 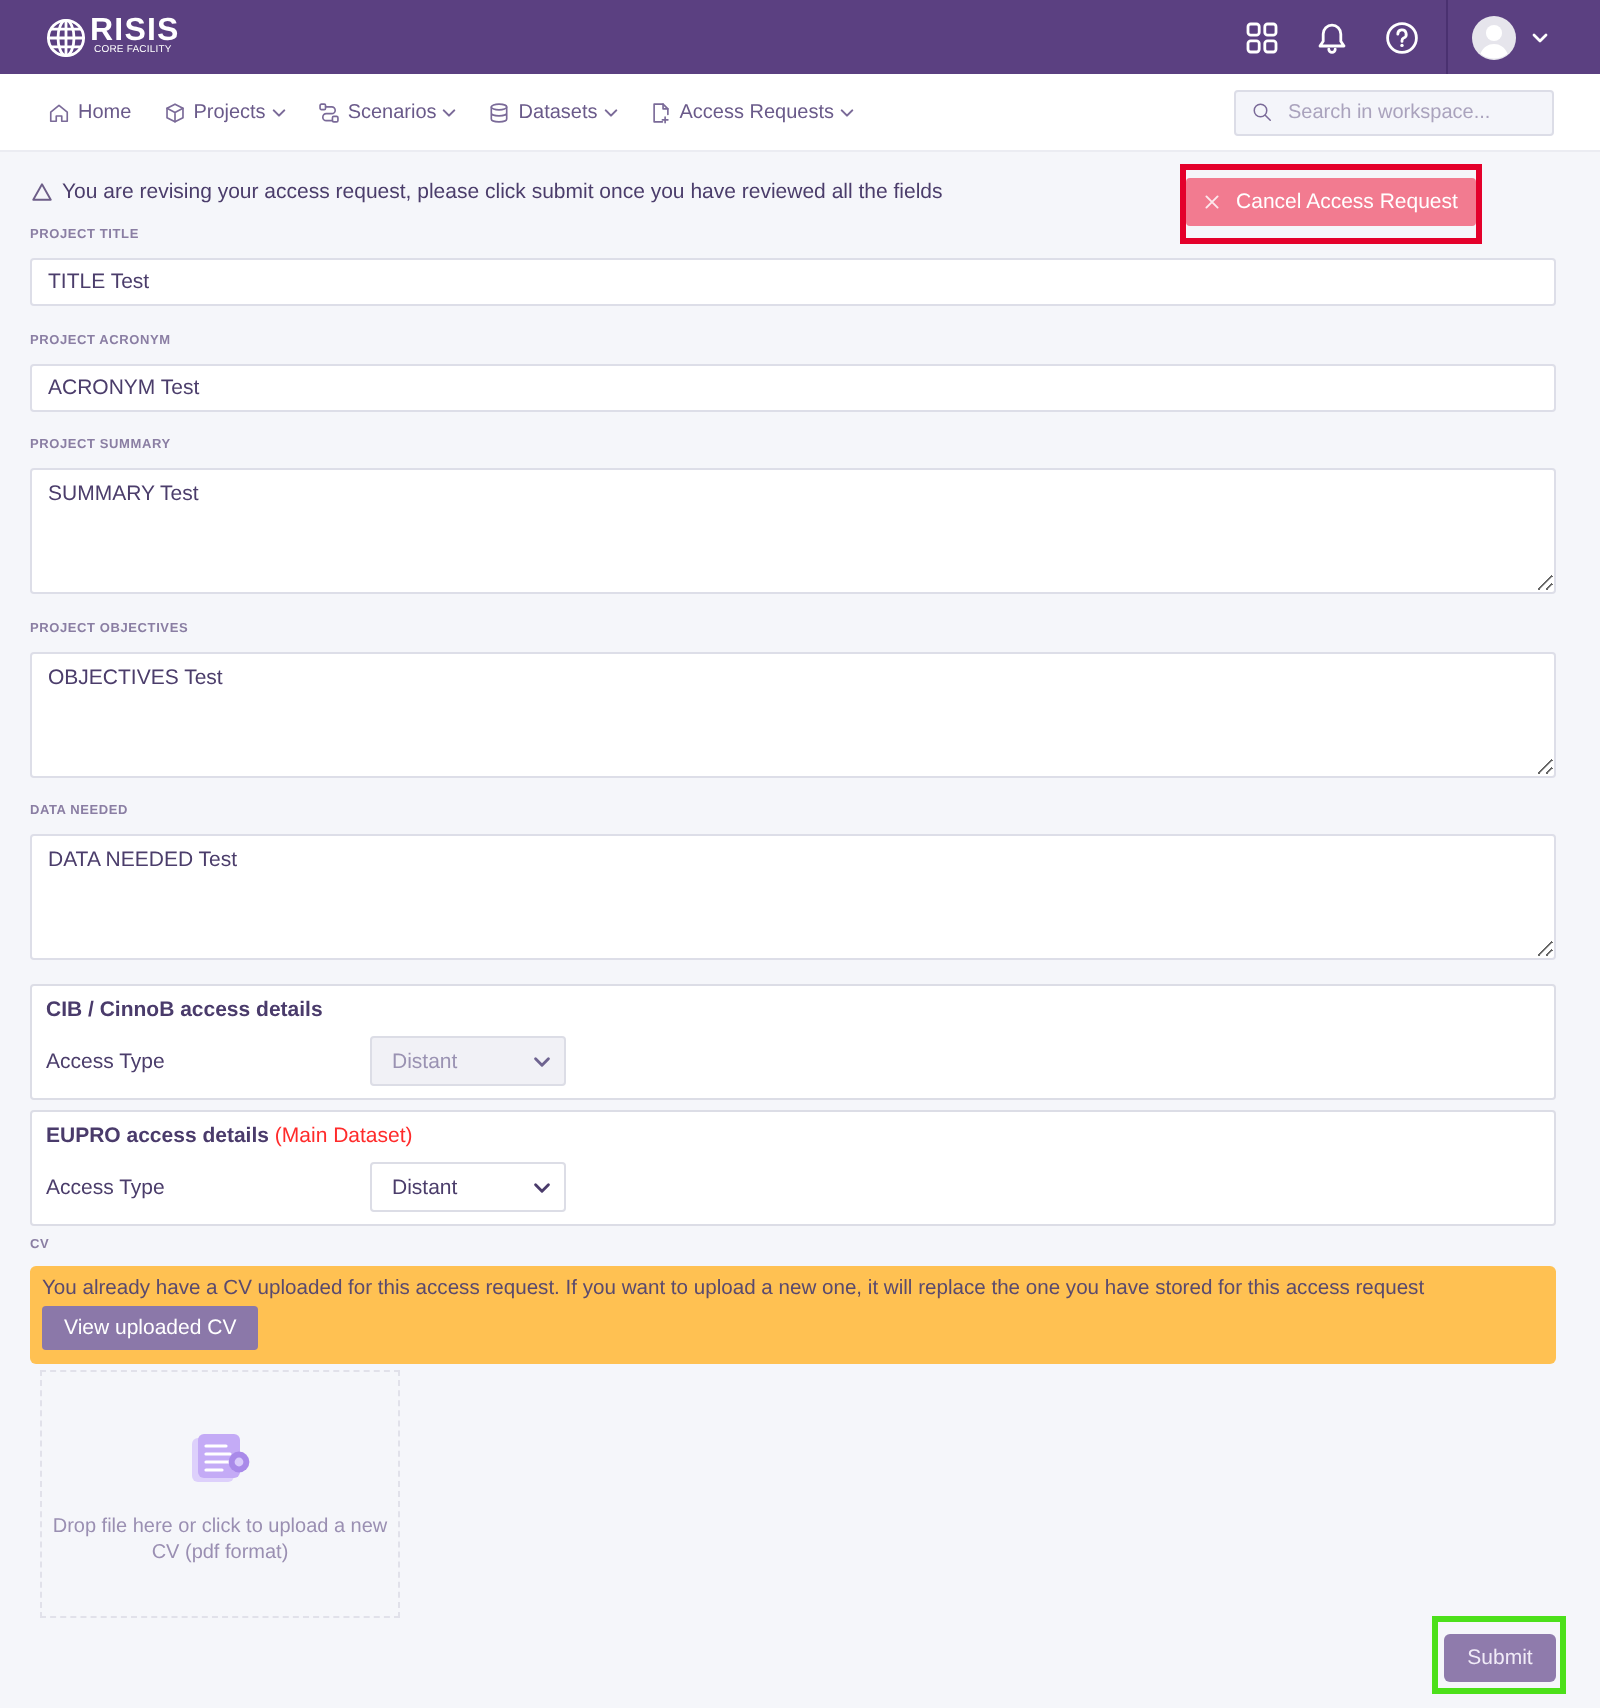 I want to click on text-area: DATA NEEDED Test, so click(x=793, y=897).